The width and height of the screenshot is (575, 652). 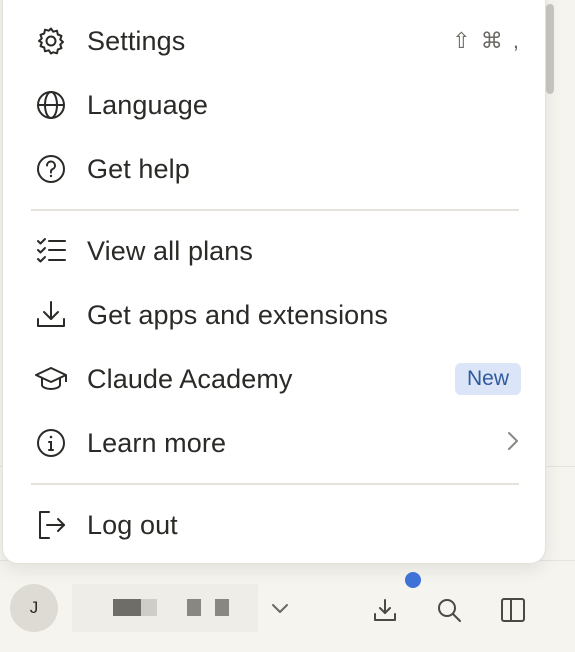 I want to click on menu-item-get-apps: Get apps and extensions, so click(x=276, y=315).